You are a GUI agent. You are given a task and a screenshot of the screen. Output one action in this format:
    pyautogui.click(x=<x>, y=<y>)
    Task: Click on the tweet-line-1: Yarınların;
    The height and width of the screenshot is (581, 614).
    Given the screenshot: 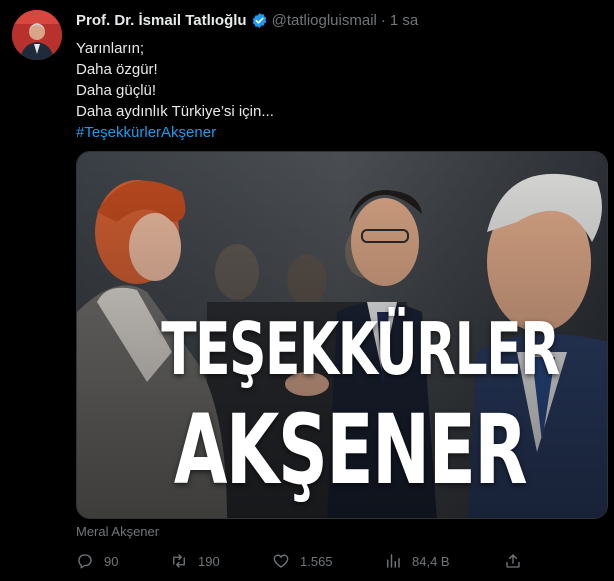 What is the action you would take?
    pyautogui.click(x=110, y=48)
    